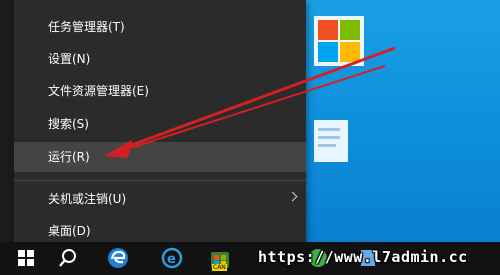 This screenshot has width=500, height=275. What do you see at coordinates (98, 91) in the screenshot?
I see `menu-item-label: 文件资源管理器(E)` at bounding box center [98, 91].